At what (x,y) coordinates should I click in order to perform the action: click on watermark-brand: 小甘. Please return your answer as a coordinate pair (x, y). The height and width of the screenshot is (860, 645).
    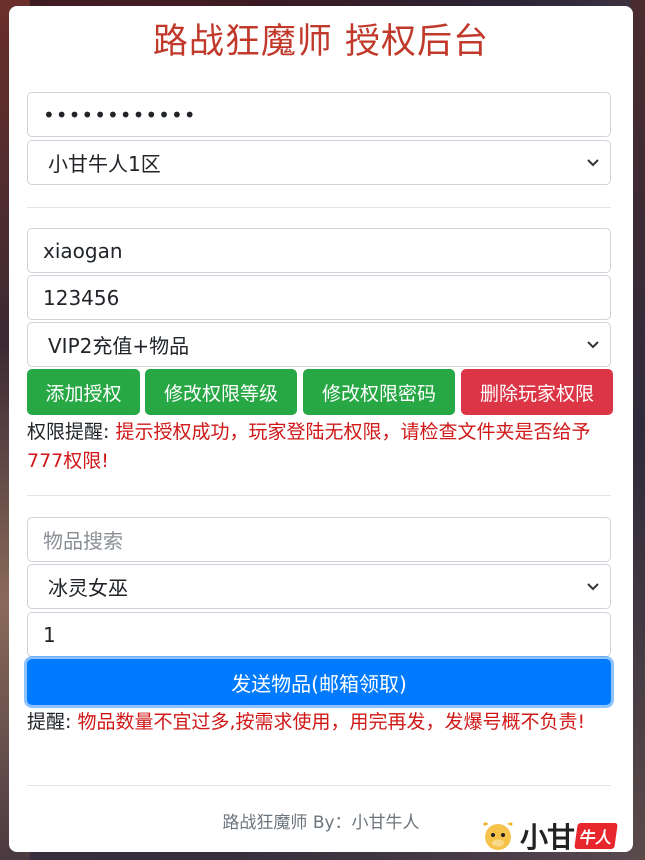
    Looking at the image, I should click on (547, 837).